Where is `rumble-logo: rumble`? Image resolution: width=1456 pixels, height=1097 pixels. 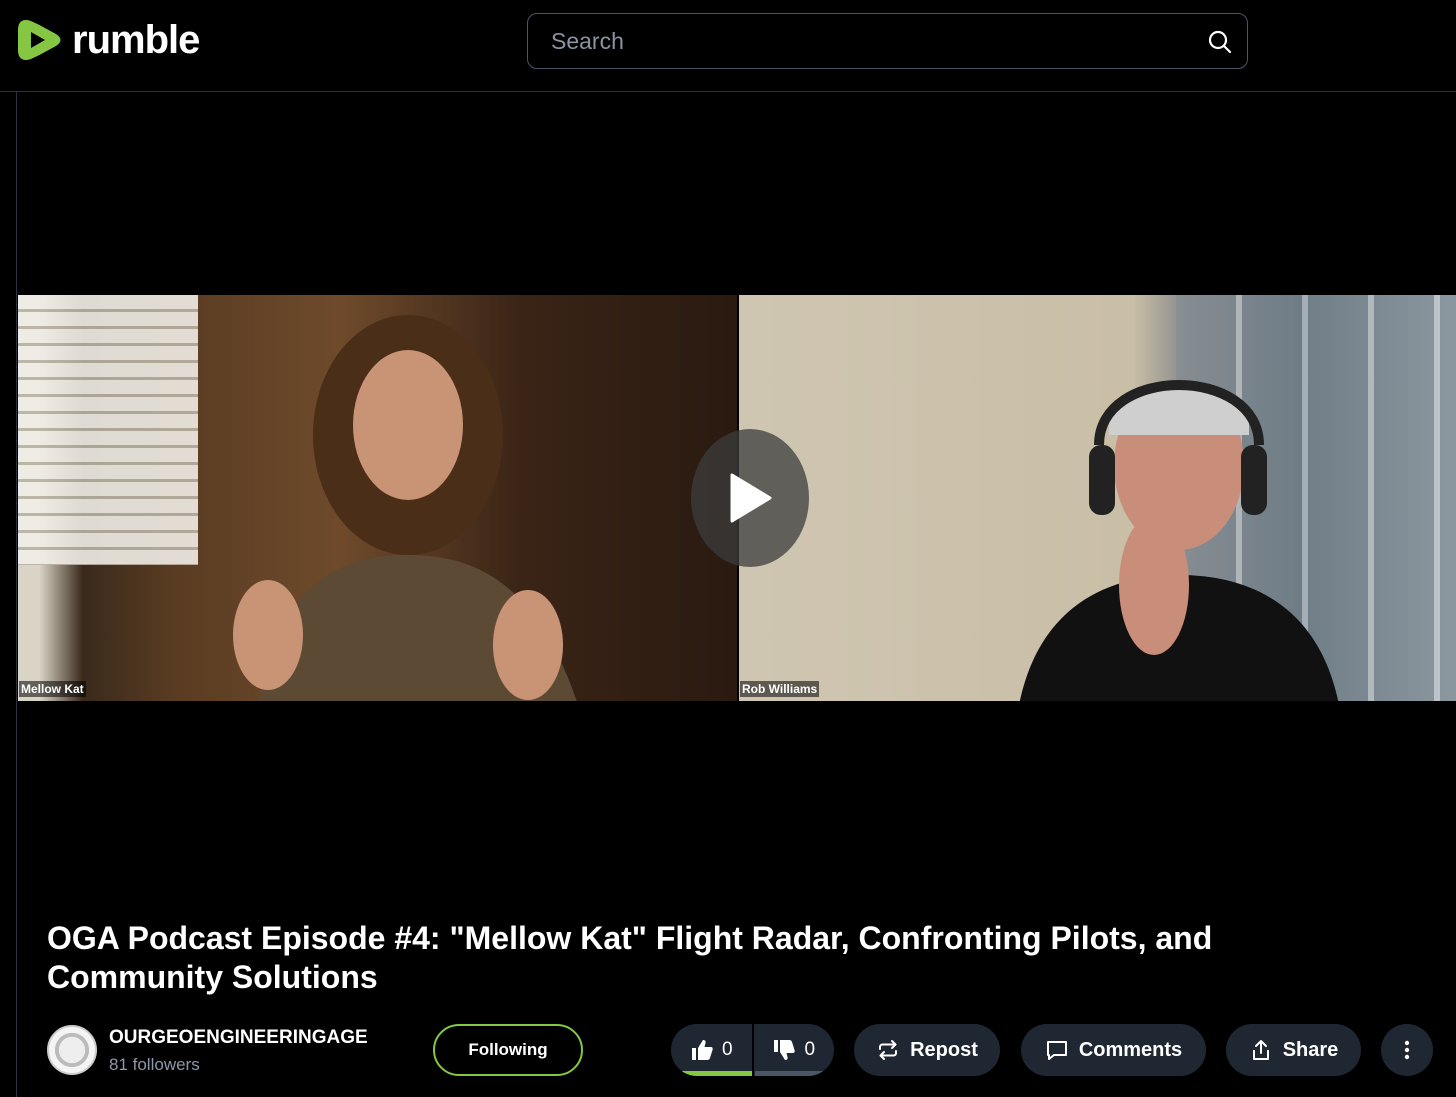 rumble-logo: rumble is located at coordinates (108, 40).